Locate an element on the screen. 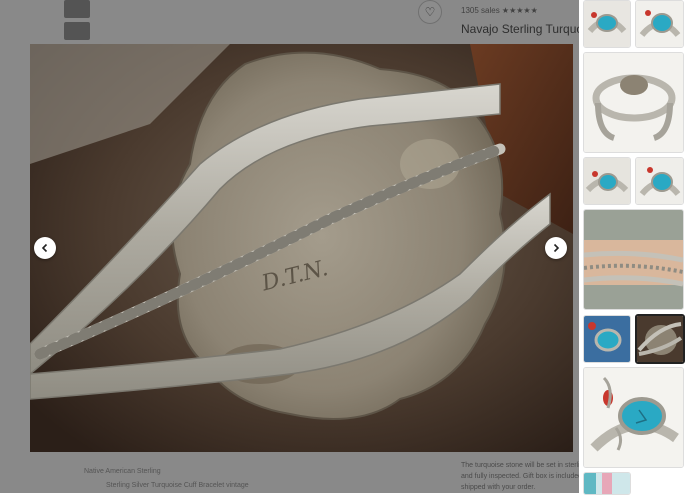 Image resolution: width=690 pixels, height=495 pixels. chevron-left-icon is located at coordinates (44, 248).